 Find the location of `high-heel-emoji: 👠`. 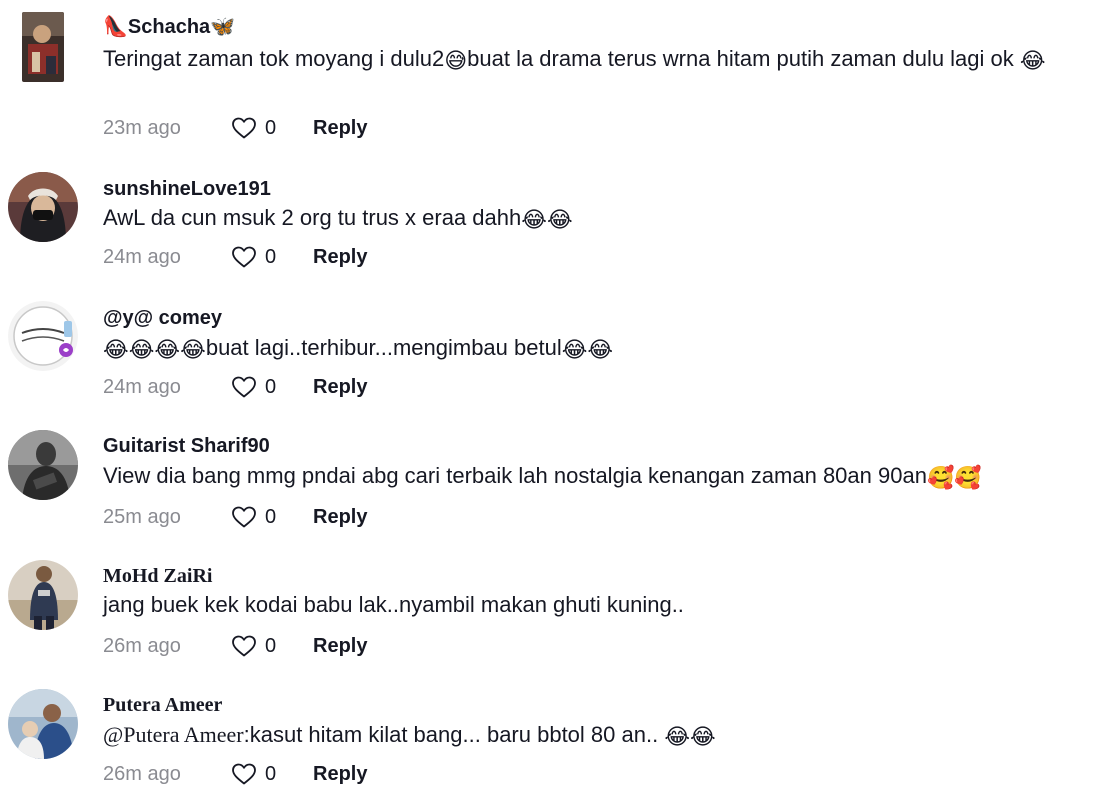

high-heel-emoji: 👠 is located at coordinates (115, 26).